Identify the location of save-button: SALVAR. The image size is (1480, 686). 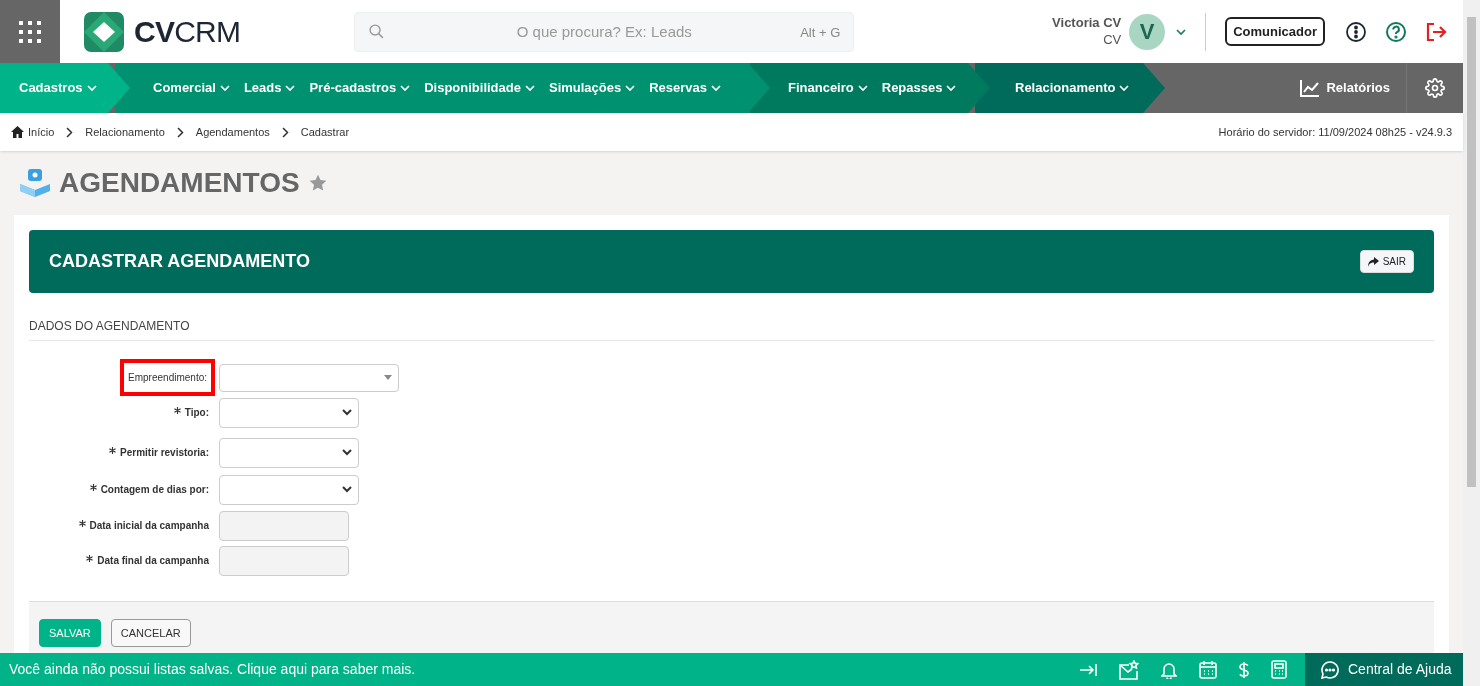
(70, 633).